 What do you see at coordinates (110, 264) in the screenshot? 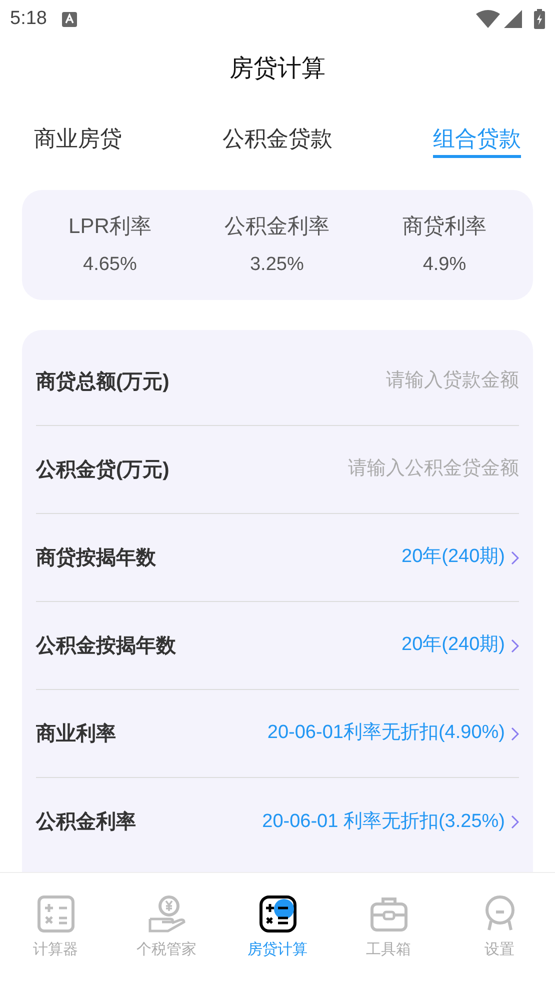
I see `rate-value: 4.65%` at bounding box center [110, 264].